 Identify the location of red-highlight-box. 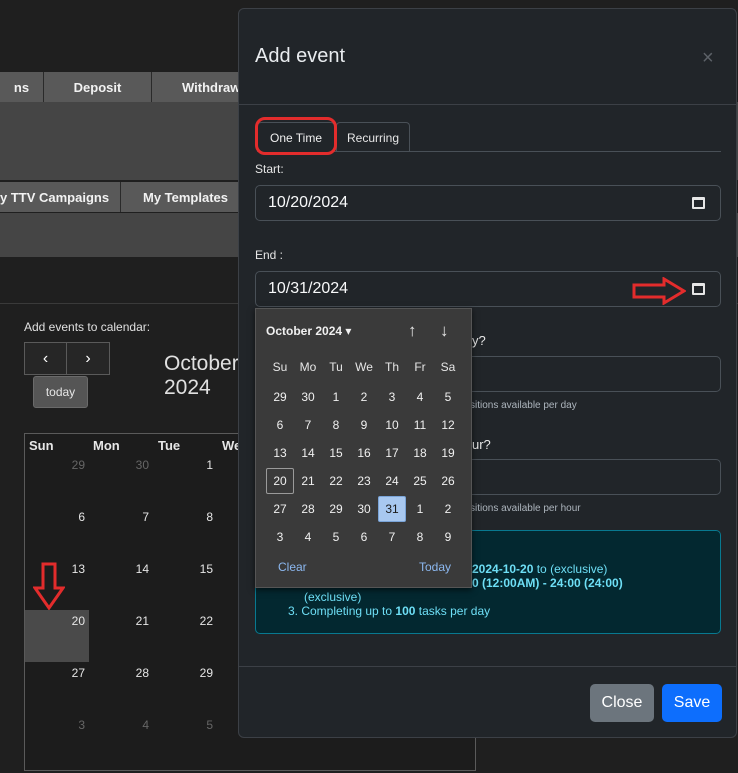
(296, 136).